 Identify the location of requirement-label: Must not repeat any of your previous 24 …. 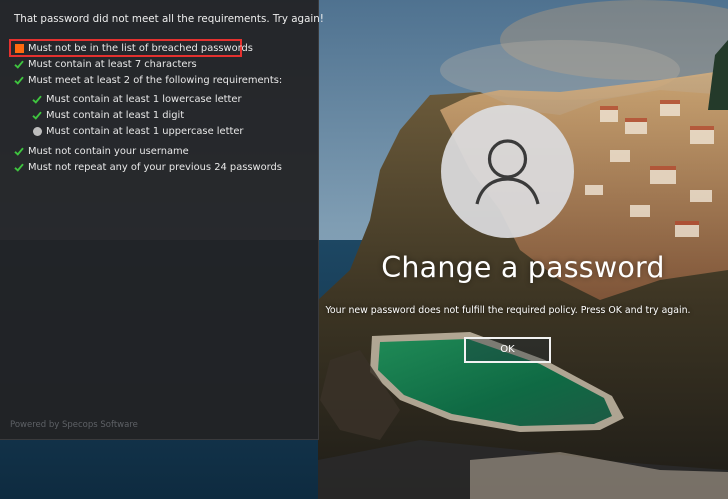
(155, 167).